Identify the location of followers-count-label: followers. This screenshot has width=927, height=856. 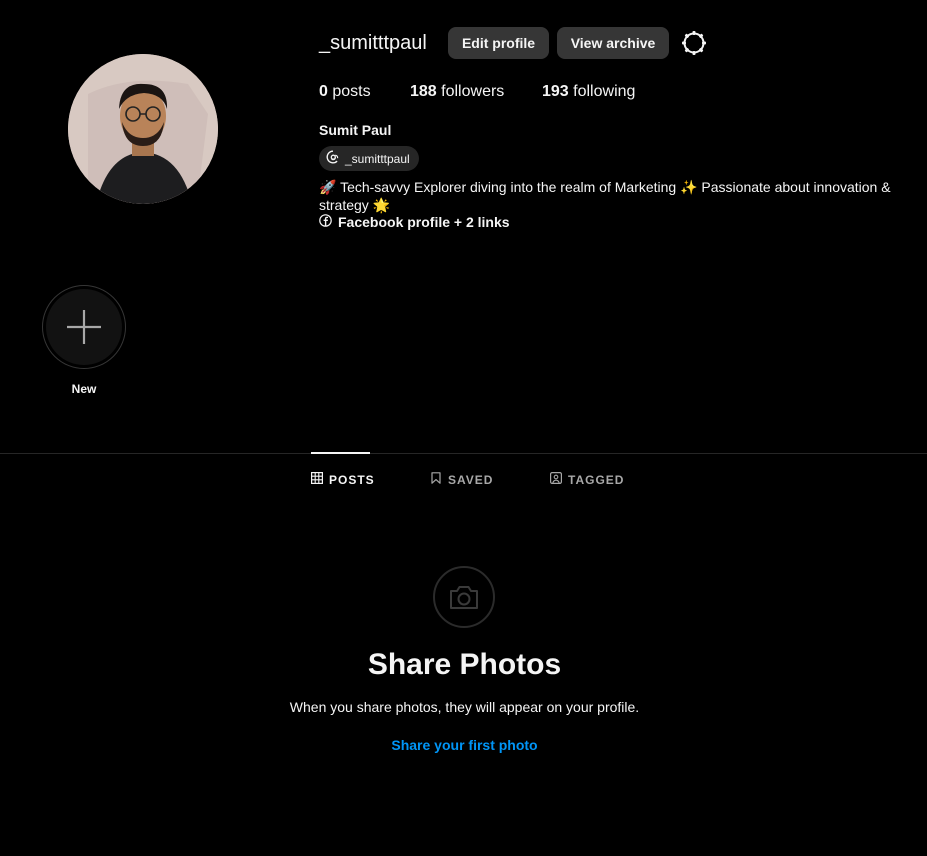
(473, 91).